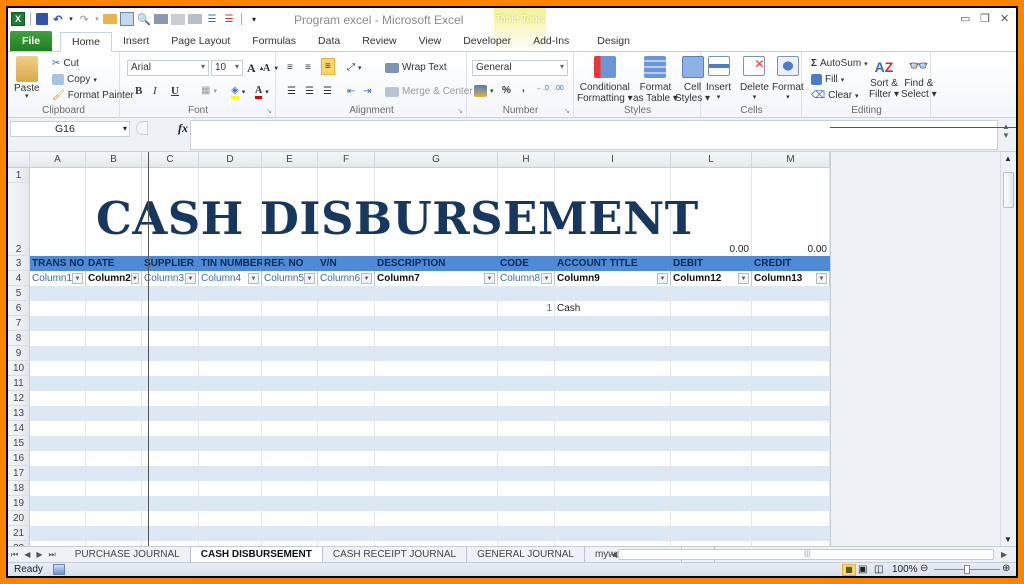 The width and height of the screenshot is (1024, 584). What do you see at coordinates (114, 160) in the screenshot?
I see `column-header-b: B` at bounding box center [114, 160].